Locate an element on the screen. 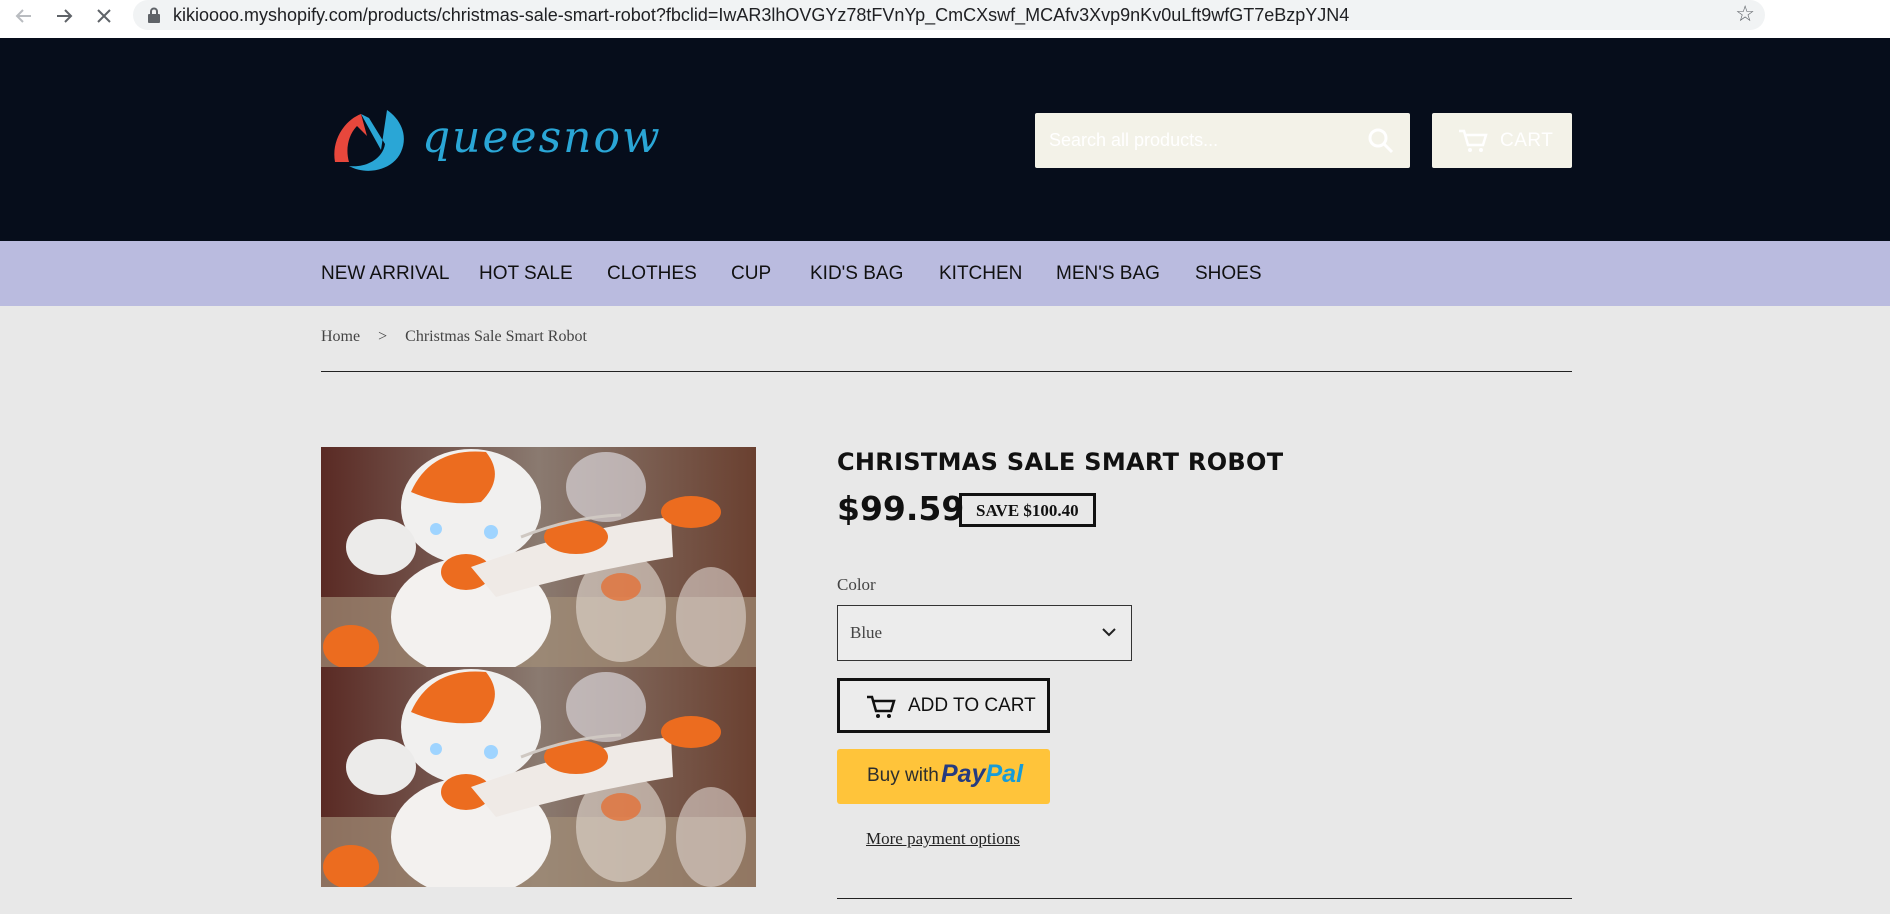 This screenshot has width=1890, height=914. color-label: Color is located at coordinates (856, 584).